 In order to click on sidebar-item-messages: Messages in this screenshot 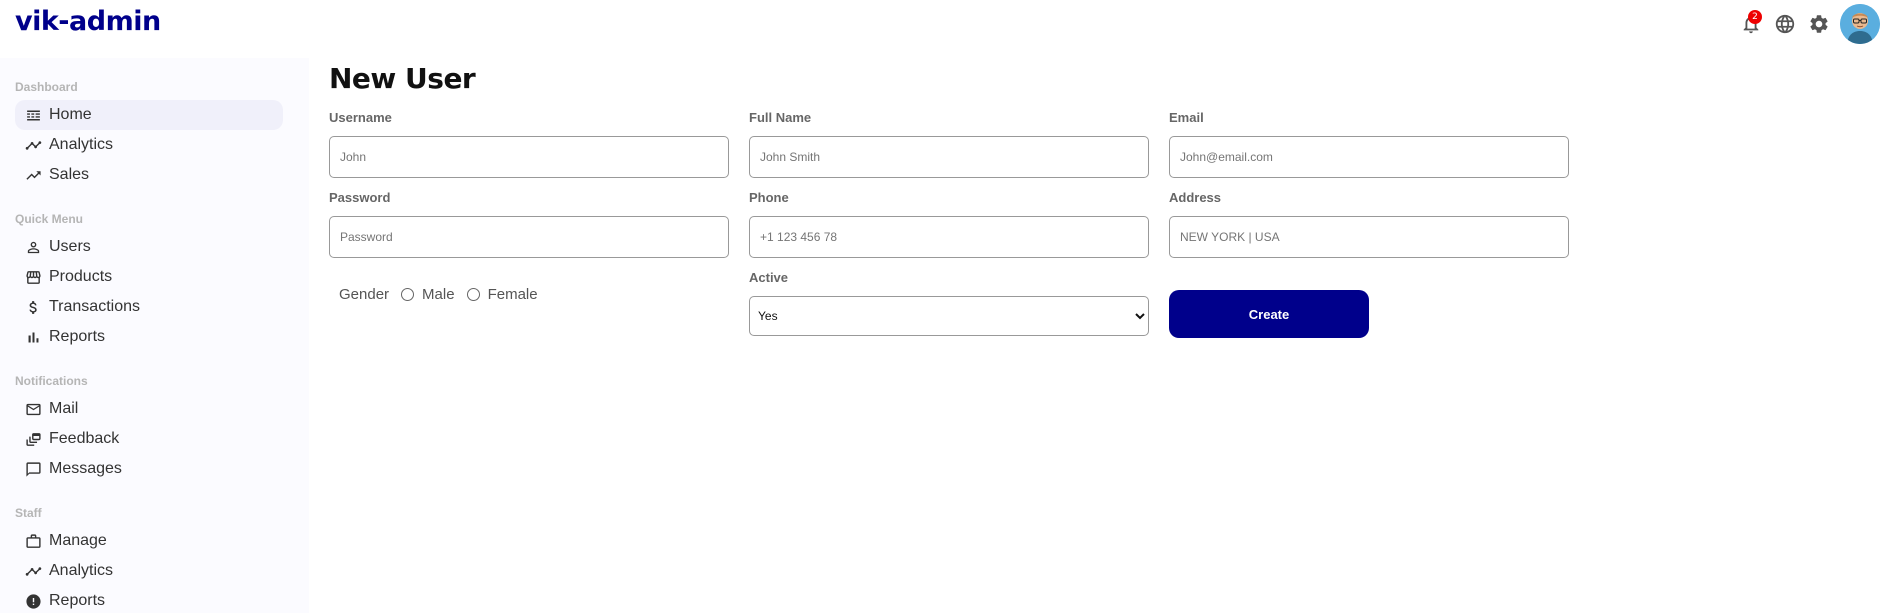, I will do `click(149, 469)`.